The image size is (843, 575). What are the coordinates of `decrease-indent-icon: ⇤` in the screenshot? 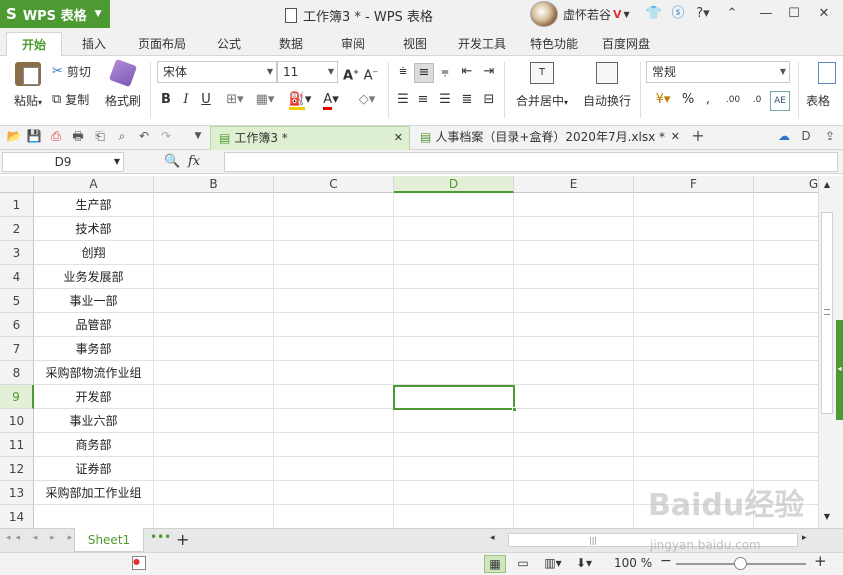 It's located at (467, 72).